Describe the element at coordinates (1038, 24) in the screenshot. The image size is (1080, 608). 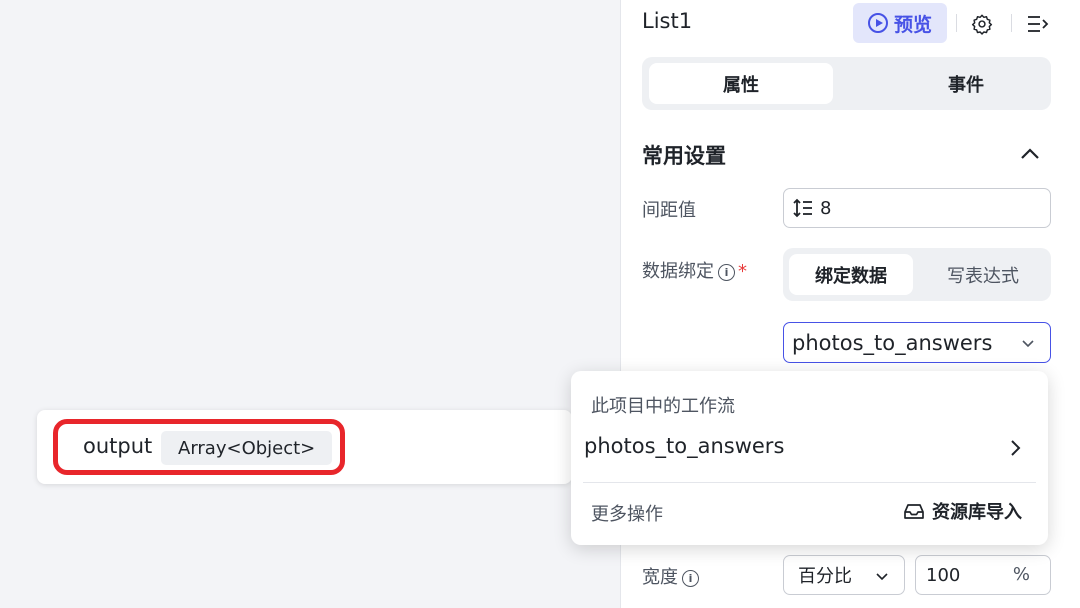
I see `collapse-panel-icon` at that location.